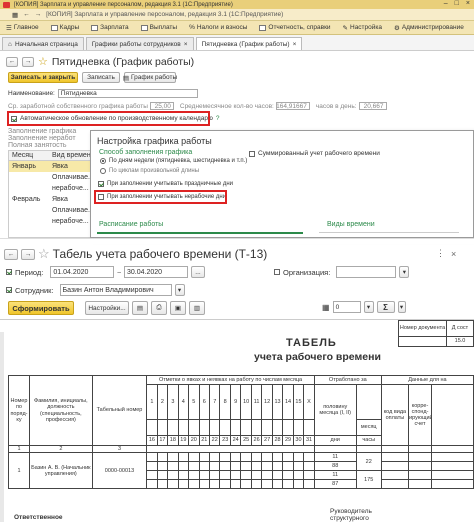  Describe the element at coordinates (103, 171) in the screenshot. I see `cycles-radio` at that location.